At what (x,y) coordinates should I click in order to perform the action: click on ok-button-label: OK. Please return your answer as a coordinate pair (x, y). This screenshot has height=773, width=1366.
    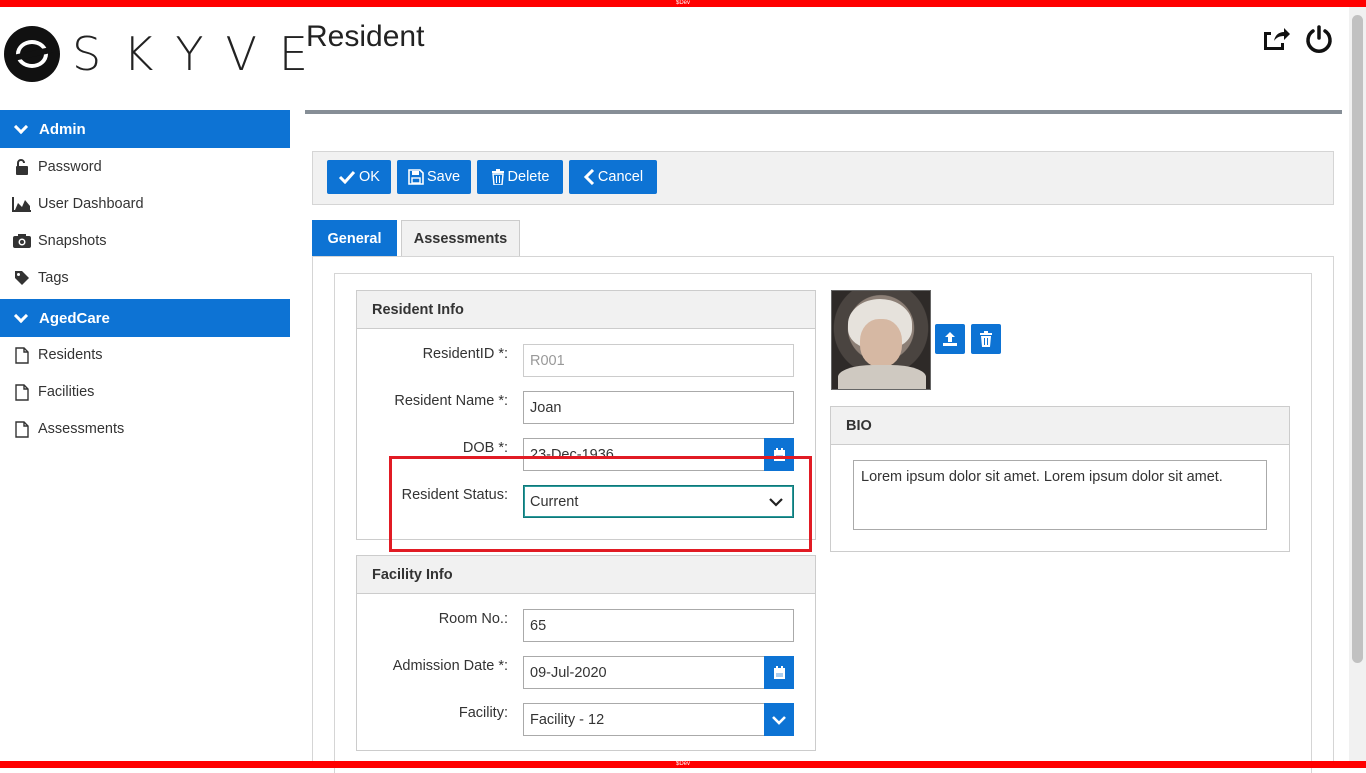
    Looking at the image, I should click on (369, 177).